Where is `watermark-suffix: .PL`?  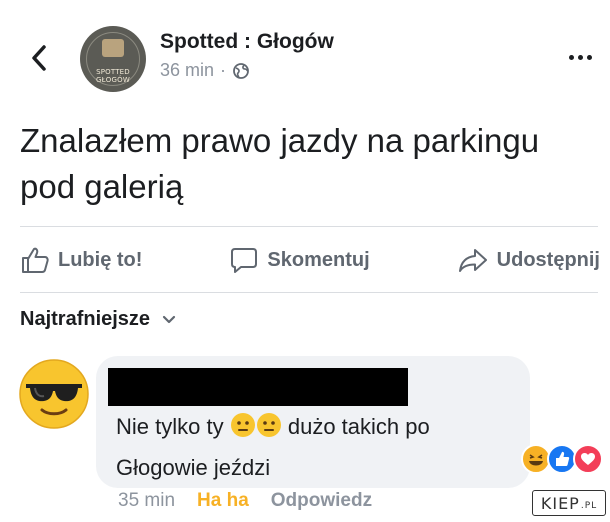 watermark-suffix: .PL is located at coordinates (589, 506).